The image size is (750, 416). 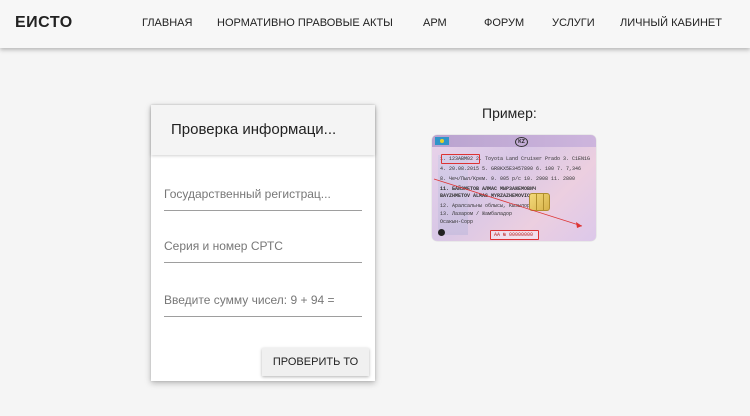 I want to click on nav-item-legal-acts: НОРМАТИВНО ПРАВОВЫЕ АКТЫ, so click(x=305, y=23).